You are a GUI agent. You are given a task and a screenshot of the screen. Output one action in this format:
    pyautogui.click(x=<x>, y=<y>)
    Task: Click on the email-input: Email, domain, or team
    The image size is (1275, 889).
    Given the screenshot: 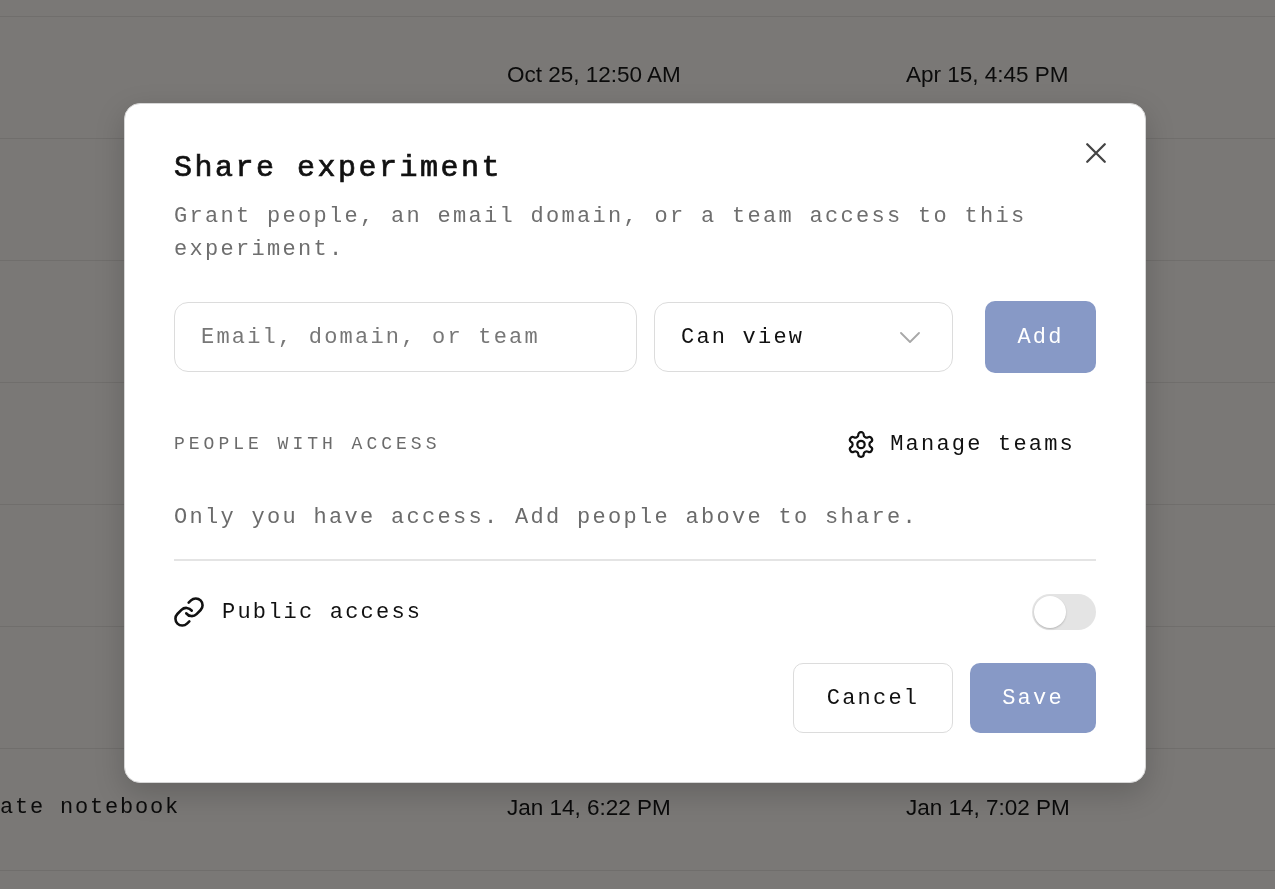 What is the action you would take?
    pyautogui.click(x=405, y=337)
    